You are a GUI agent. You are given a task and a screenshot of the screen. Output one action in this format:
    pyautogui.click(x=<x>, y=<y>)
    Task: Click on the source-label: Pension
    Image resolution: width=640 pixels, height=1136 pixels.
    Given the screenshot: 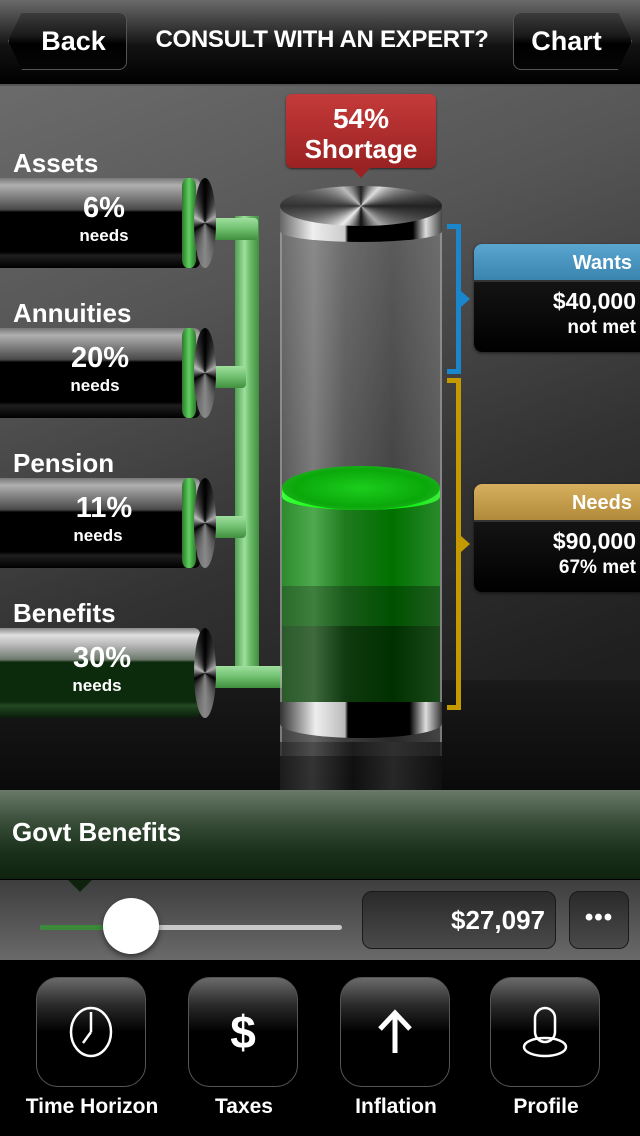 What is the action you would take?
    pyautogui.click(x=64, y=463)
    